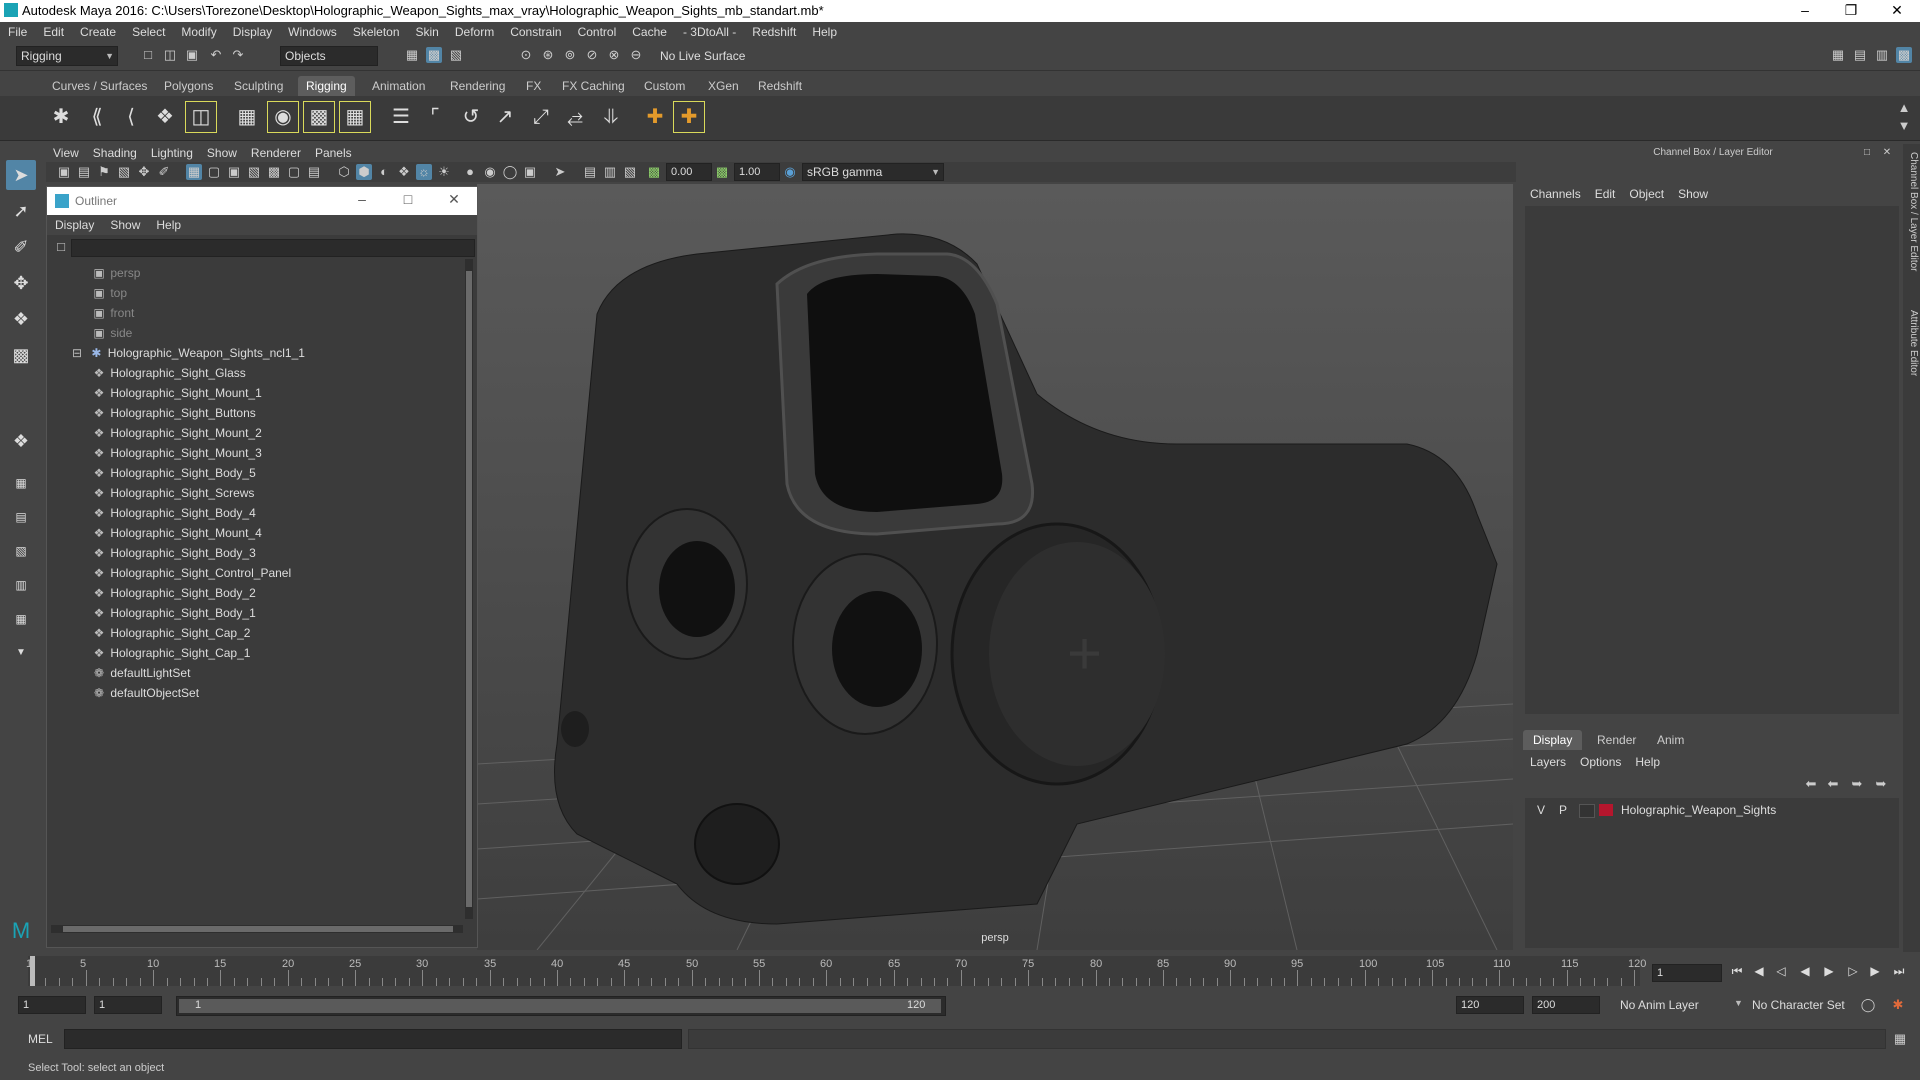 This screenshot has height=1080, width=1920. What do you see at coordinates (273, 248) in the screenshot?
I see `outliner-search-input` at bounding box center [273, 248].